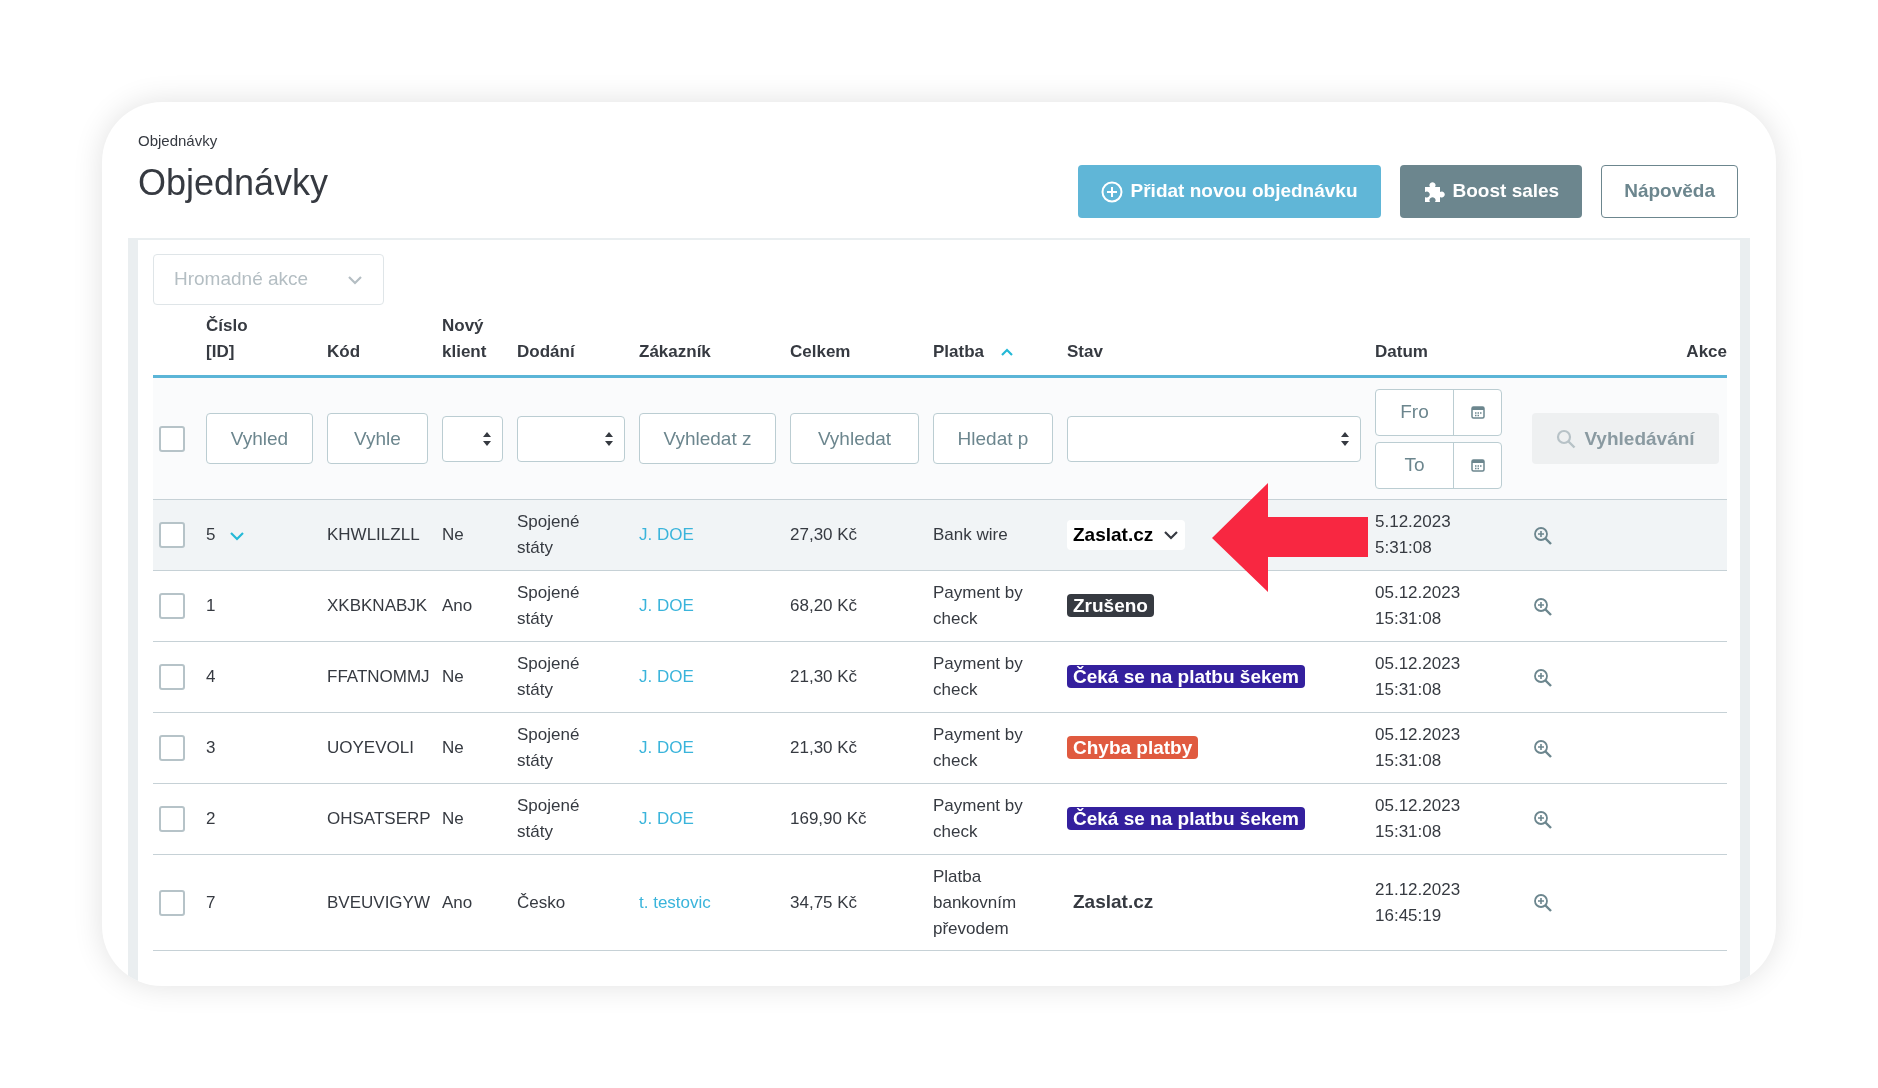  I want to click on order-id: 2, so click(211, 818).